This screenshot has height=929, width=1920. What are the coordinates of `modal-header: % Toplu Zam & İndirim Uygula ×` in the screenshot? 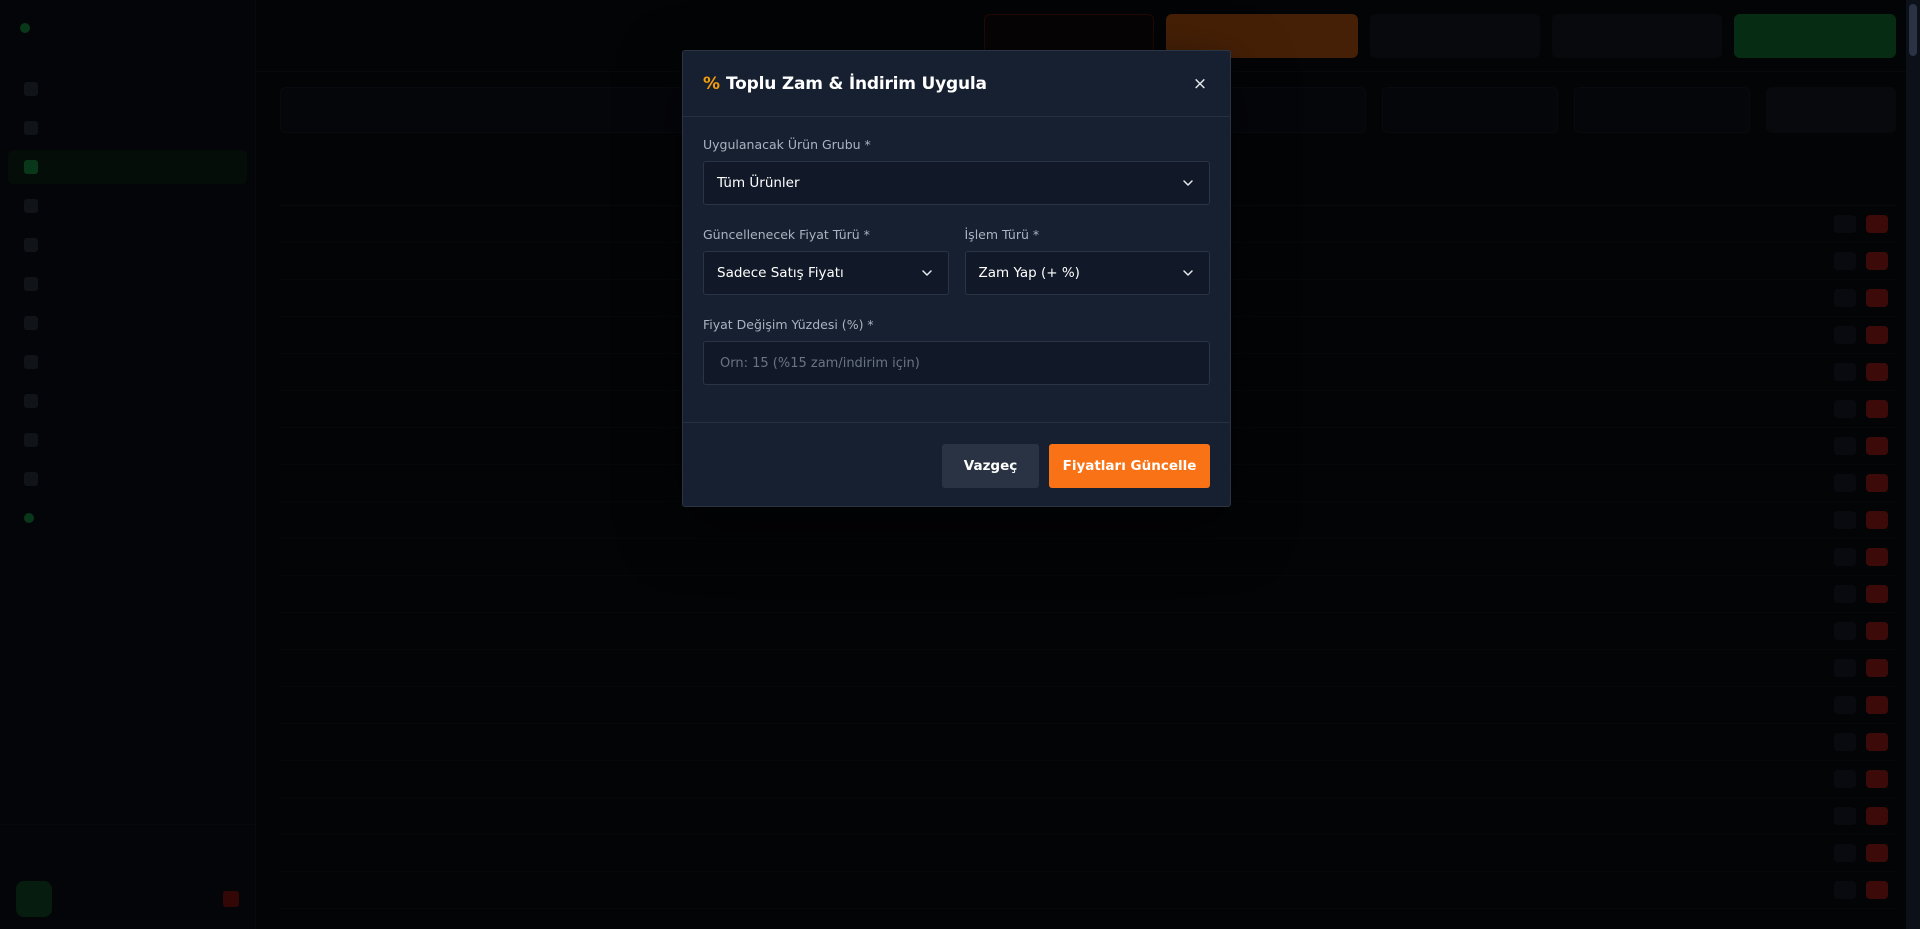 It's located at (956, 84).